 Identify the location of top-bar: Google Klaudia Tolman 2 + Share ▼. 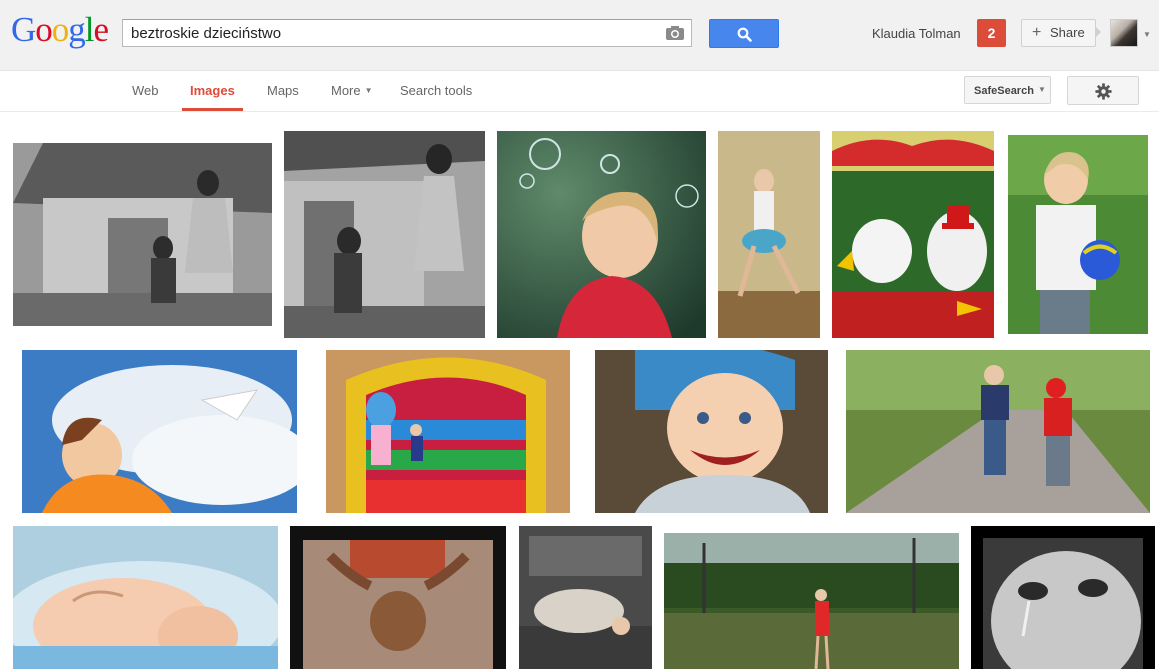
(579, 35).